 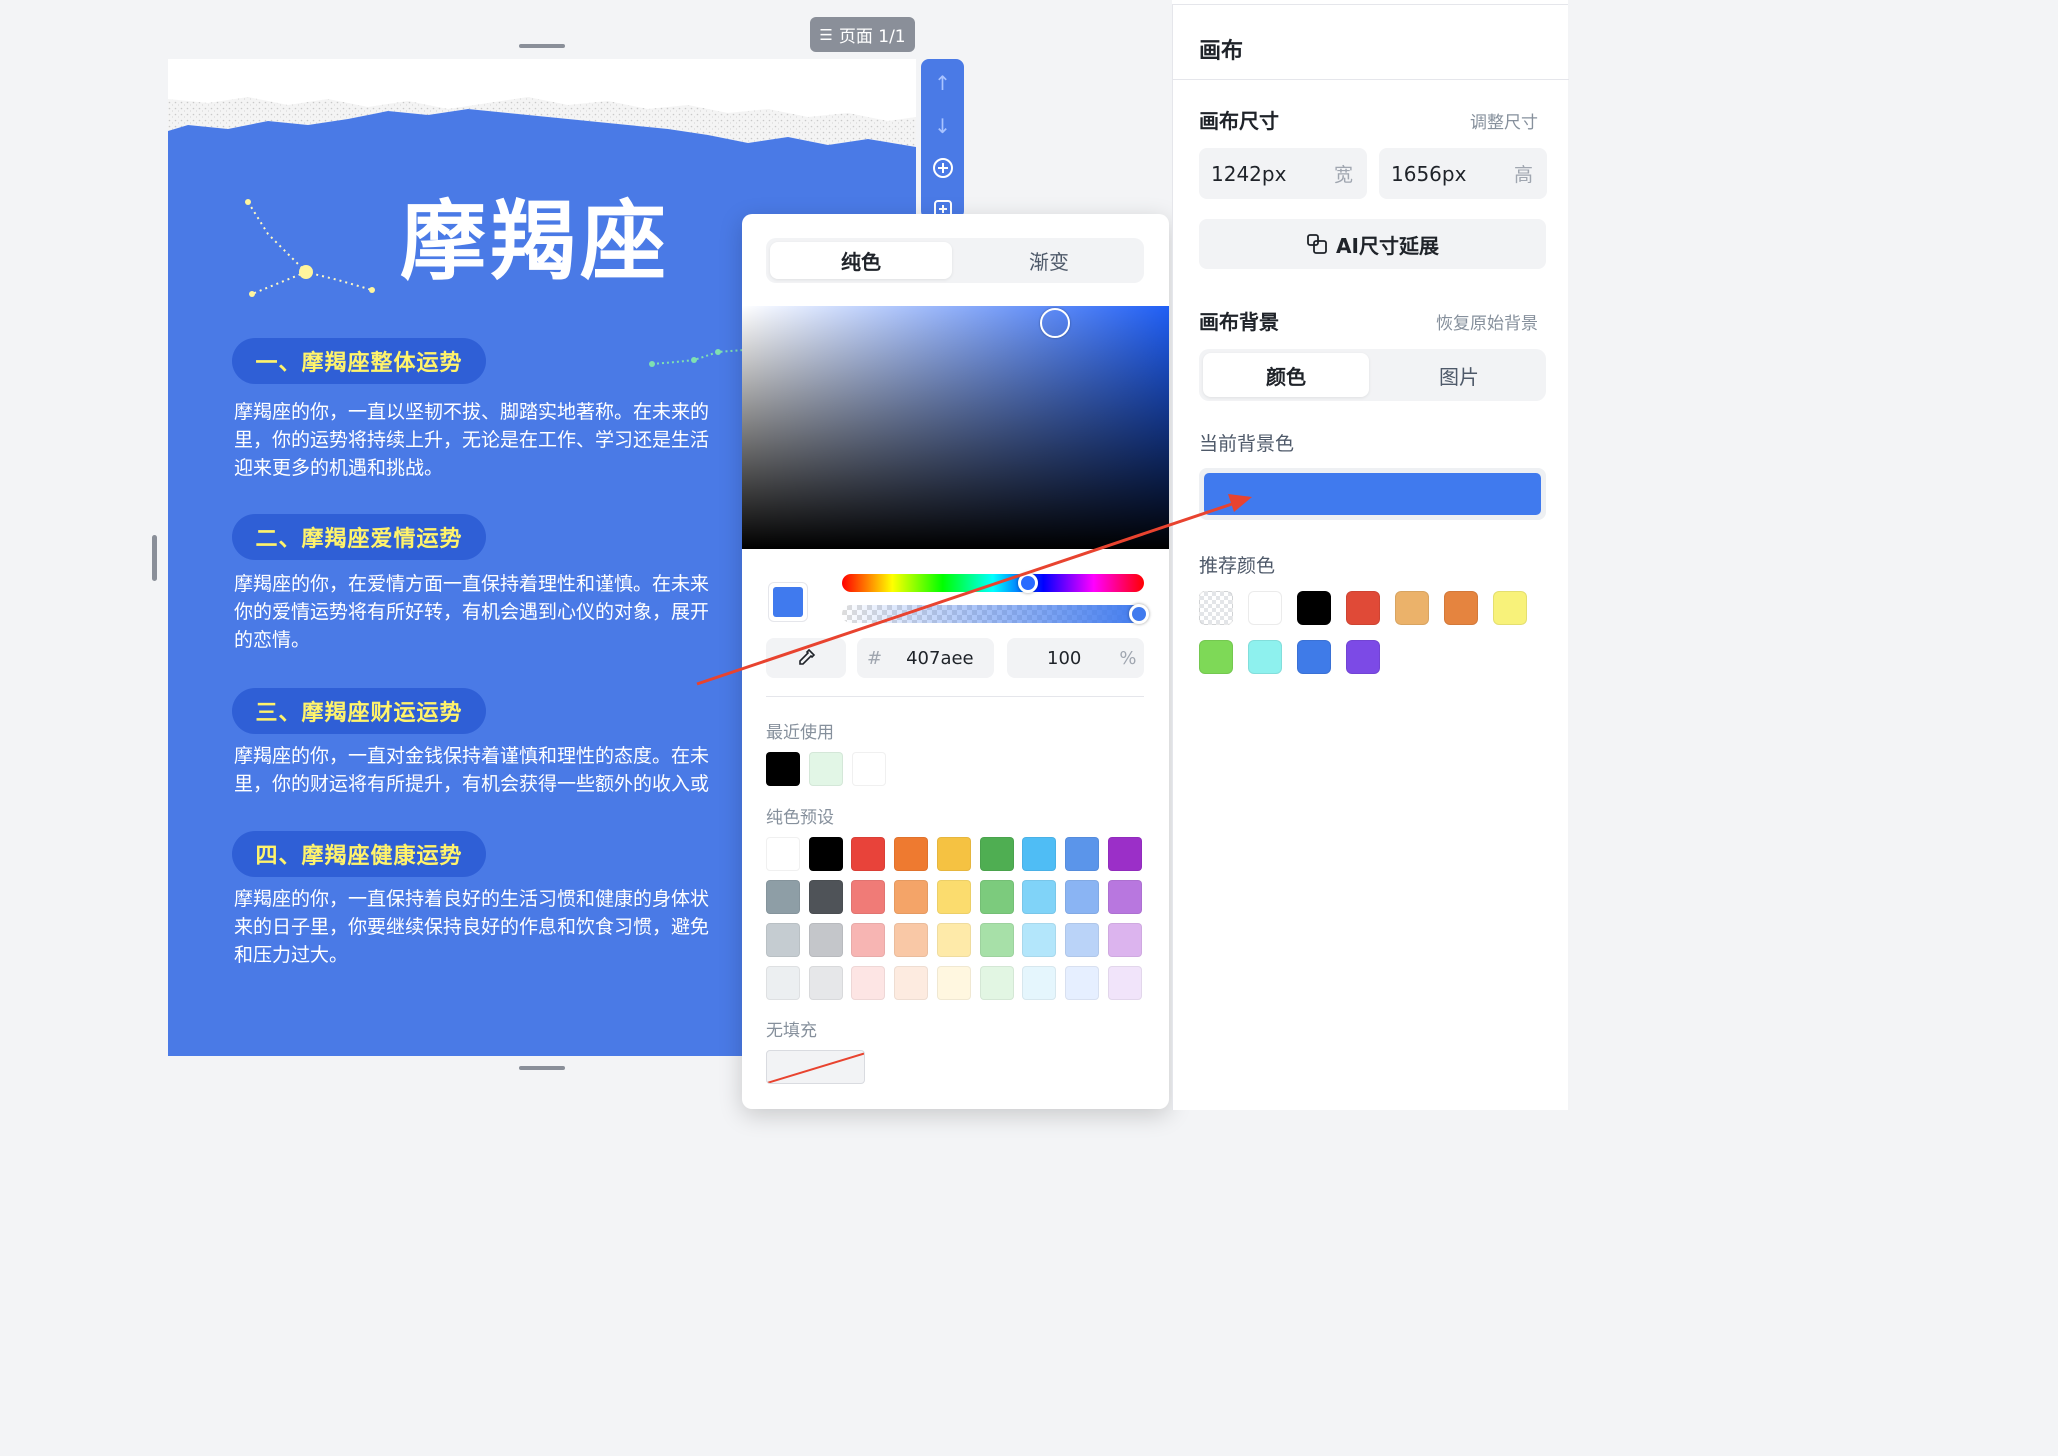 What do you see at coordinates (861, 260) in the screenshot?
I see `tab-solid-color: 纯色` at bounding box center [861, 260].